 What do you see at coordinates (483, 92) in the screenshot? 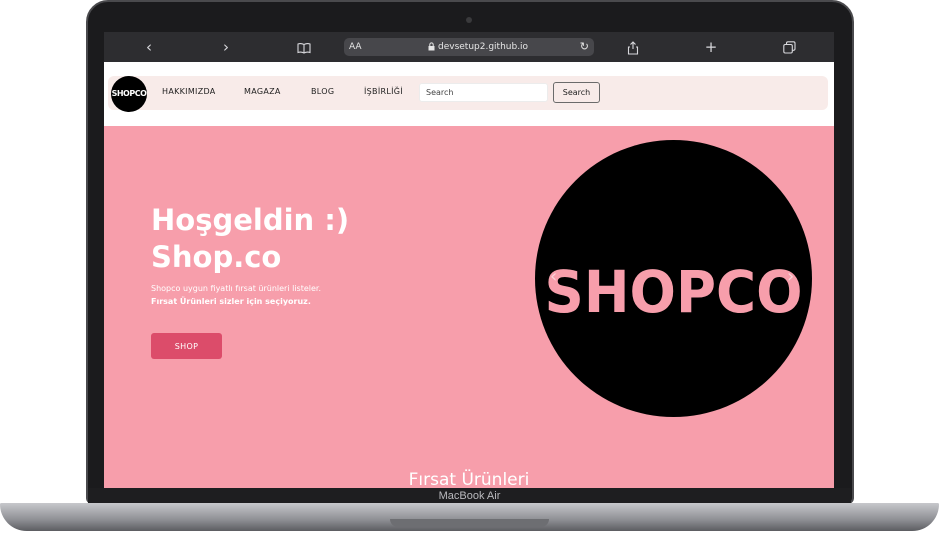
I see `search-input` at bounding box center [483, 92].